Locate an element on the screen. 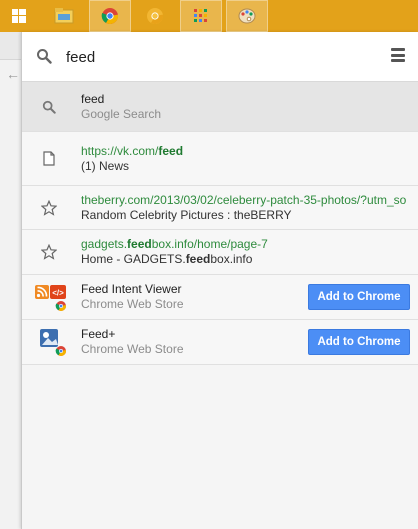 The height and width of the screenshot is (529, 418). taskbar-file-explorer is located at coordinates (64, 16).